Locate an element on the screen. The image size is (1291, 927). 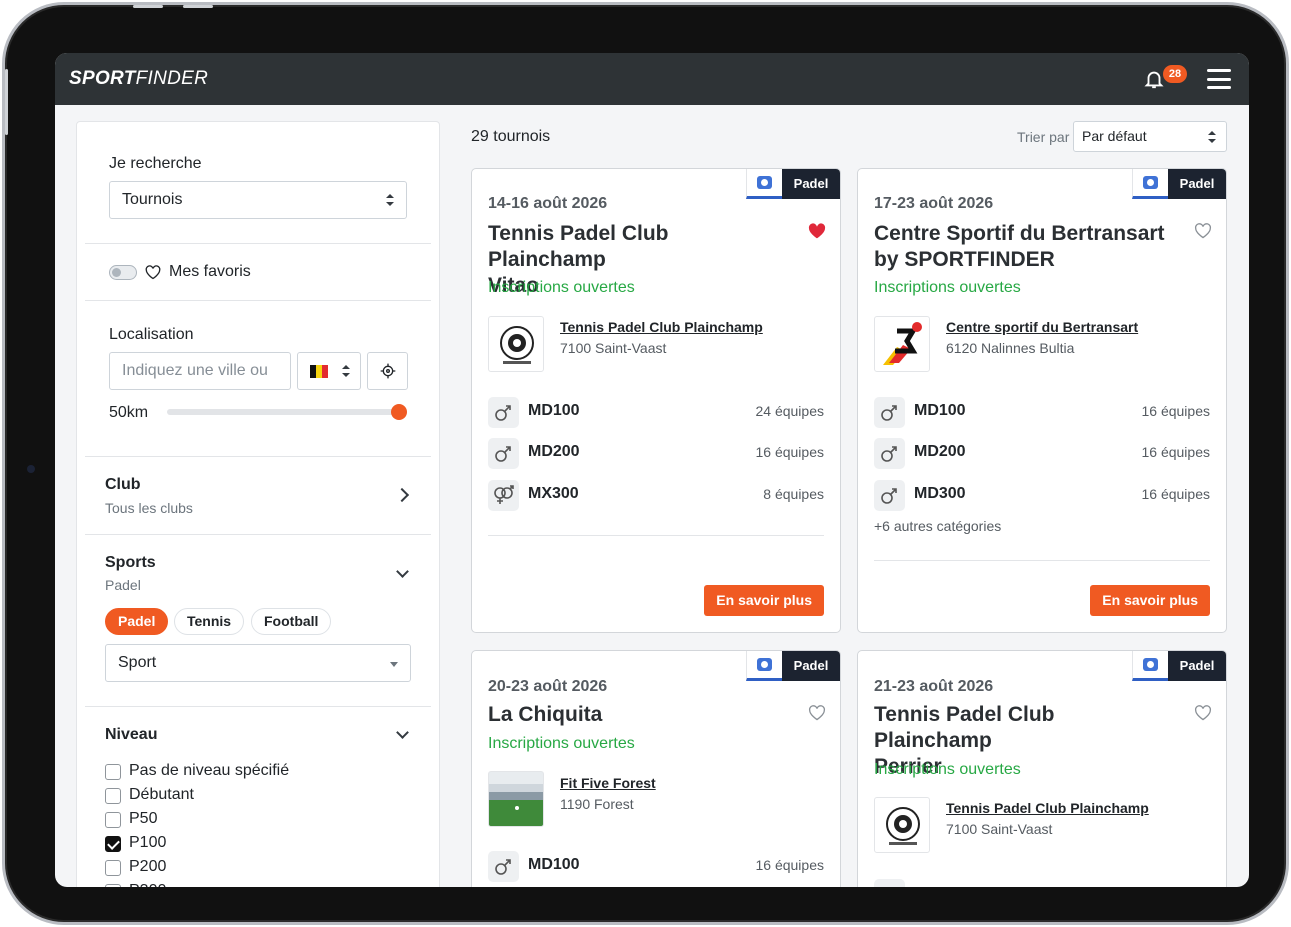
tournament-date: 20-23 août 2026 is located at coordinates (548, 686).